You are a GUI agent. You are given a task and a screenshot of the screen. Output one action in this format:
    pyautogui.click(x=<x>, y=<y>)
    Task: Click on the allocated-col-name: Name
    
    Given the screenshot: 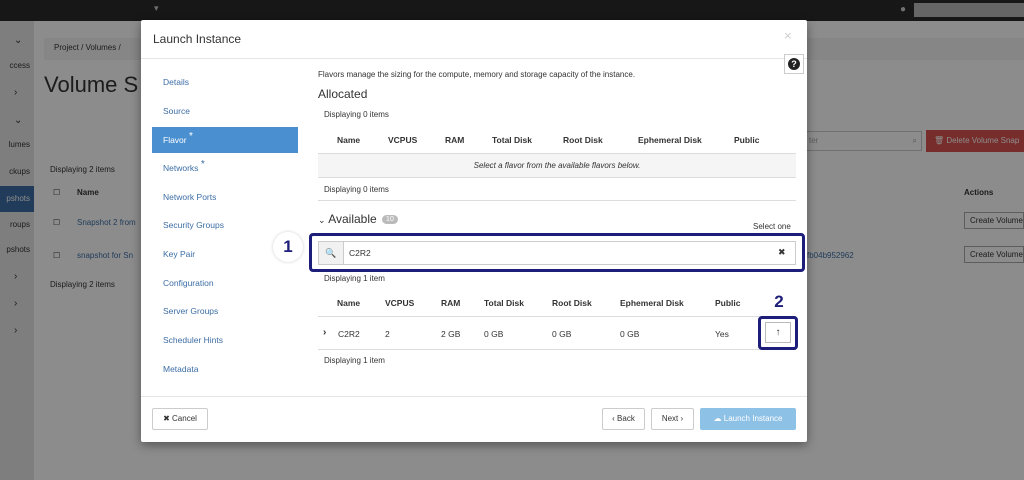 What is the action you would take?
    pyautogui.click(x=349, y=140)
    